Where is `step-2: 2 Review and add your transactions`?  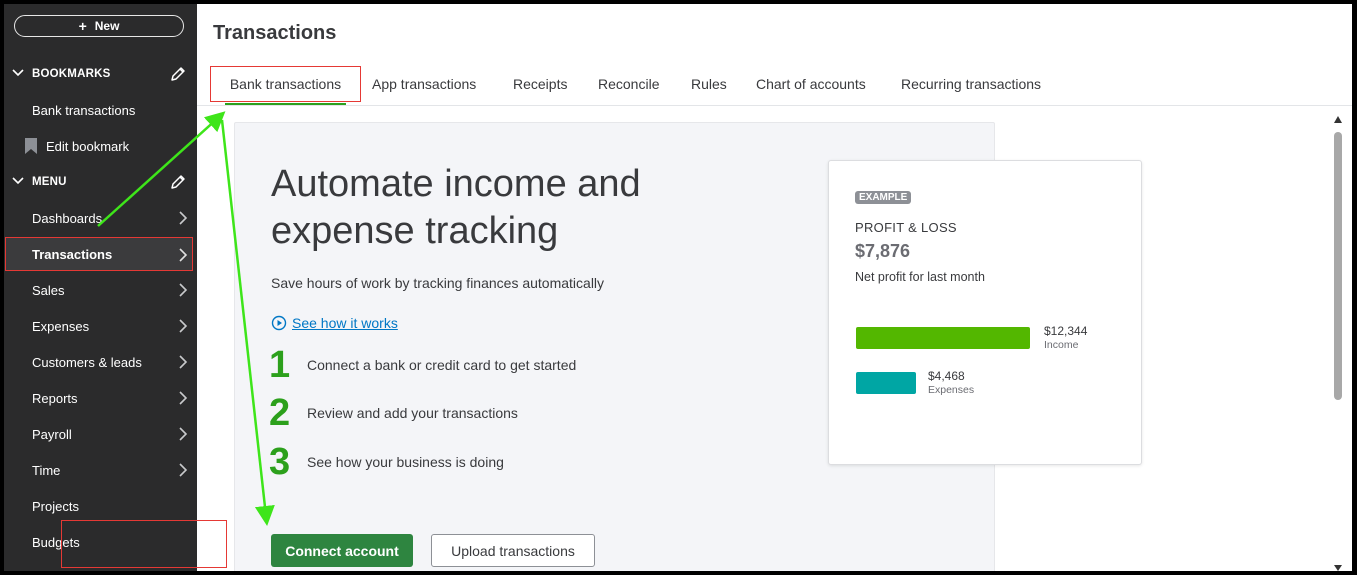
step-2: 2 Review and add your transactions is located at coordinates (393, 412).